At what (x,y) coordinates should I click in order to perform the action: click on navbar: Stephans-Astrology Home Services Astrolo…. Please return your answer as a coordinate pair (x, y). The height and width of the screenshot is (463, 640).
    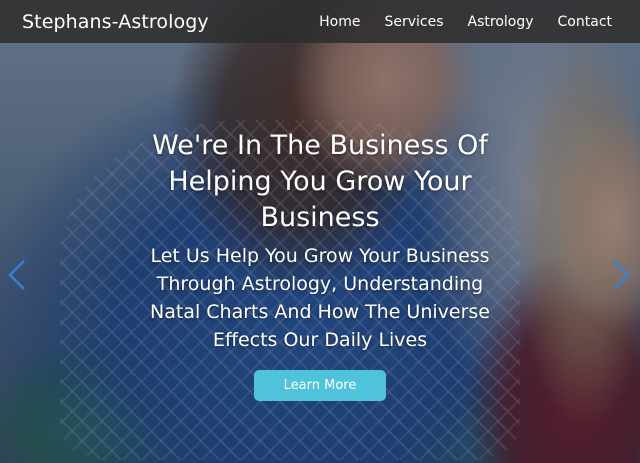
    Looking at the image, I should click on (320, 21).